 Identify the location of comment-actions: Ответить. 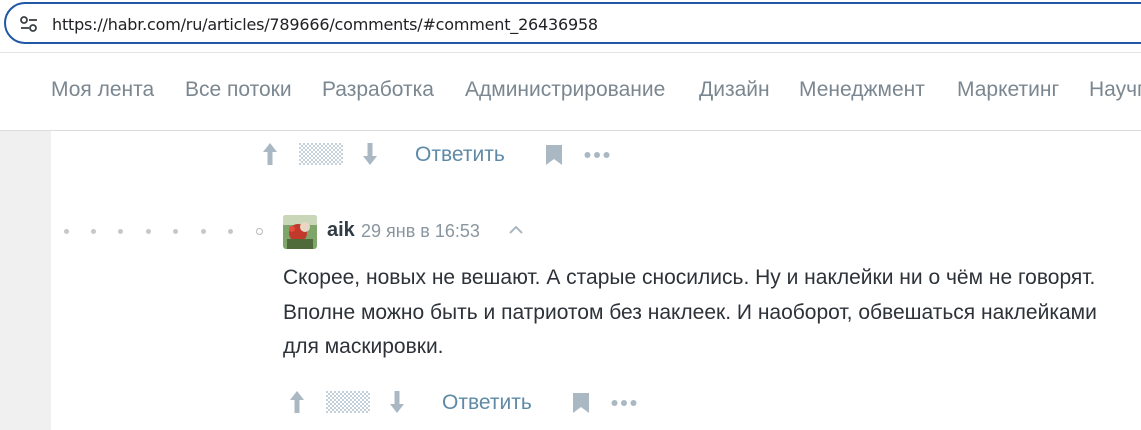
(488, 404).